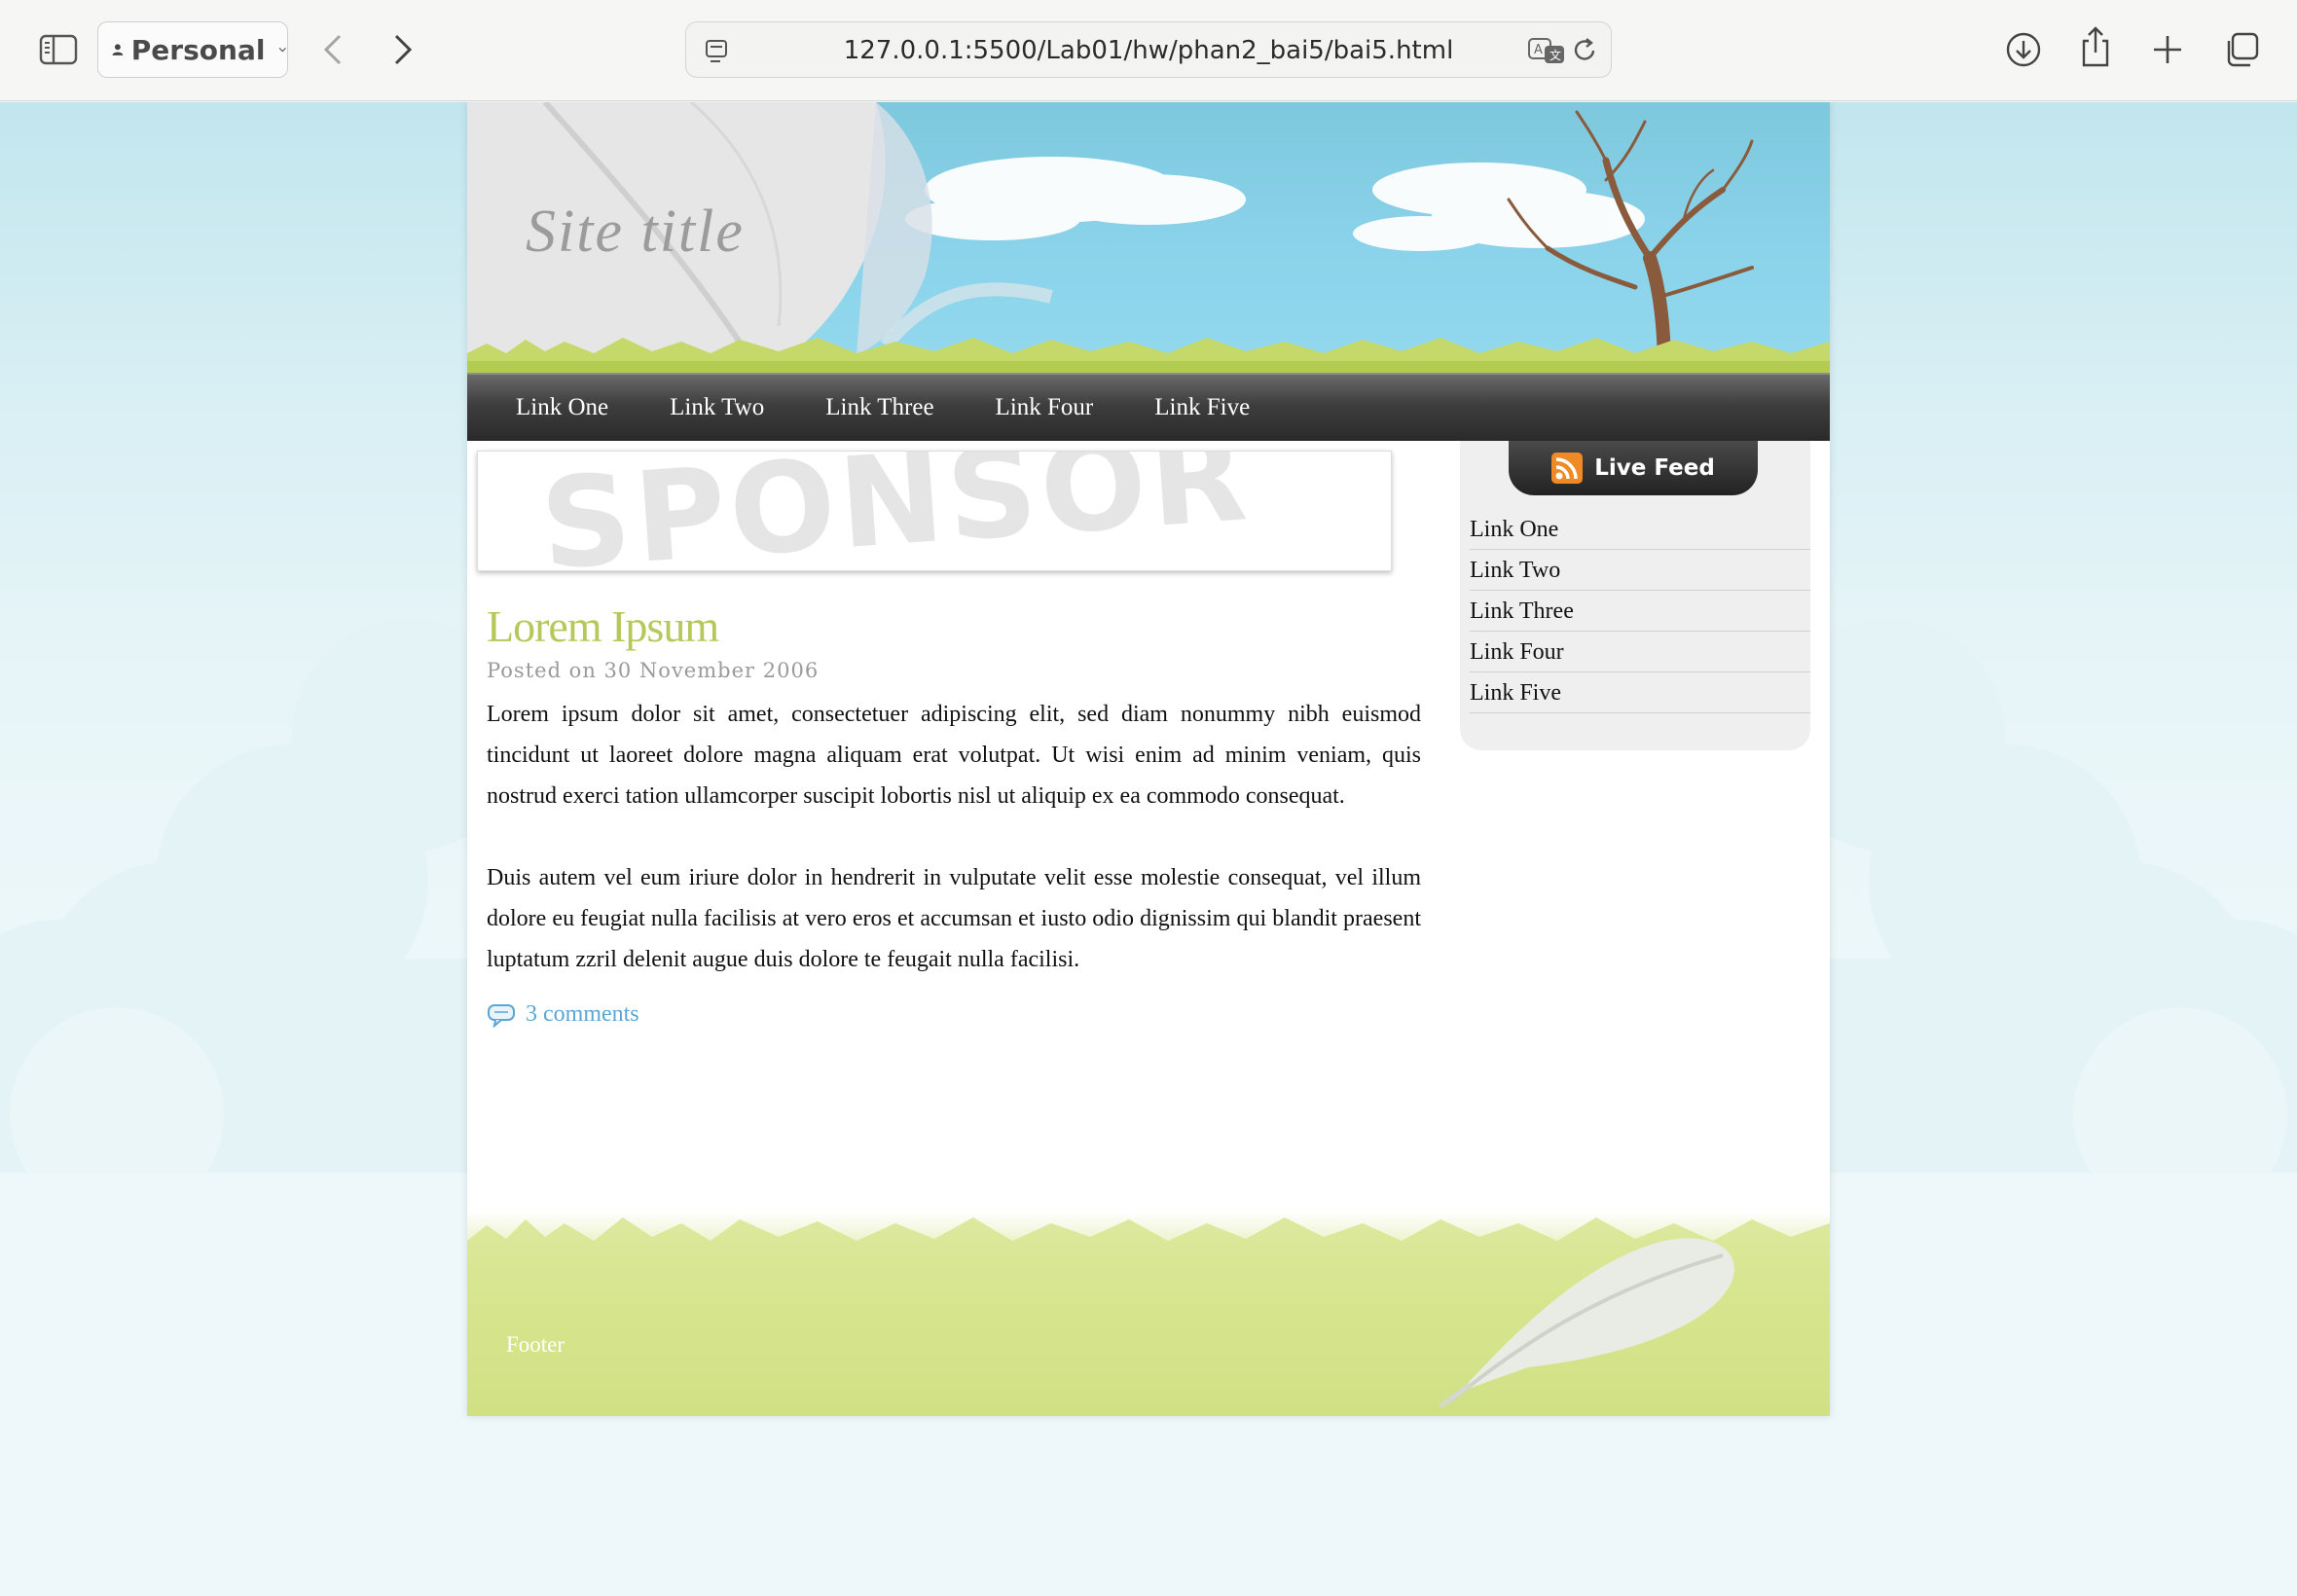 This screenshot has height=1596, width=2297. What do you see at coordinates (118, 49) in the screenshot?
I see `person-icon` at bounding box center [118, 49].